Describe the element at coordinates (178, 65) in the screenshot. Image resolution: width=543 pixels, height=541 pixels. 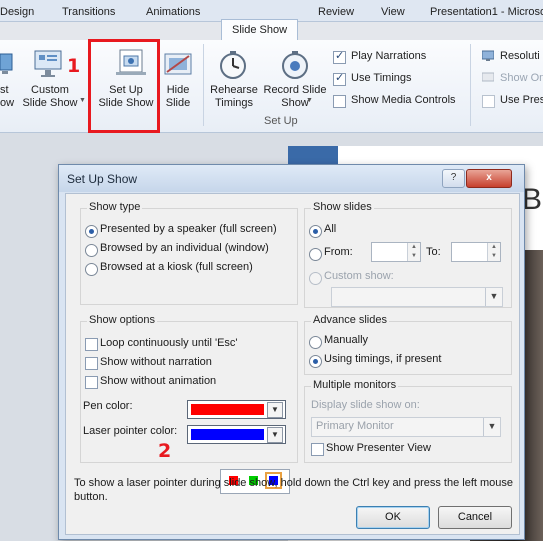
I see `hide-slide-icon` at that location.